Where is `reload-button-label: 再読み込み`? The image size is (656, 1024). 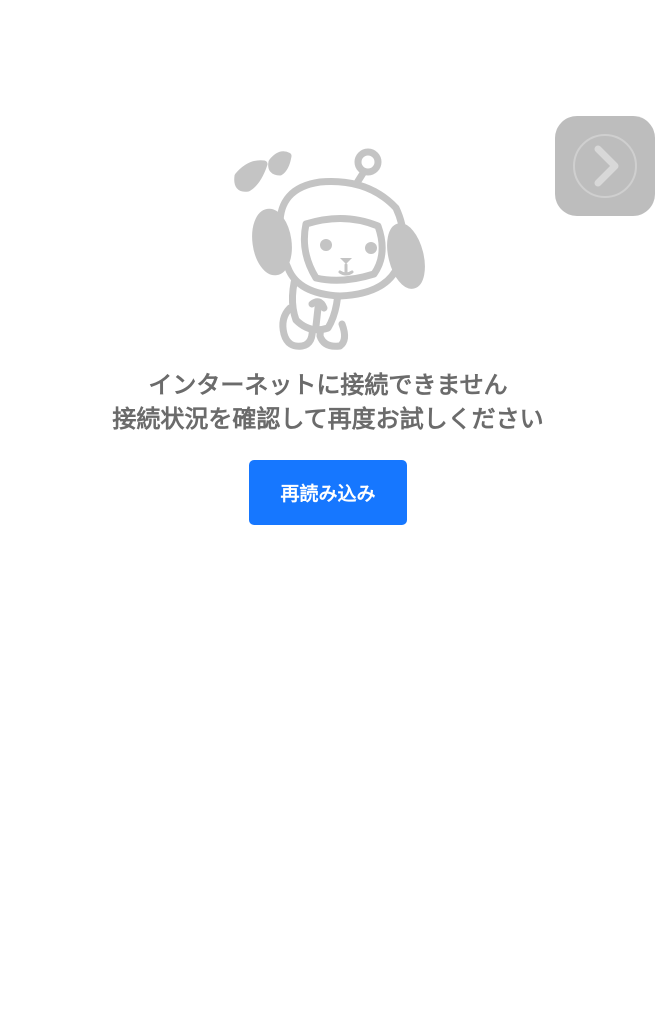
reload-button-label: 再読み込み is located at coordinates (328, 494).